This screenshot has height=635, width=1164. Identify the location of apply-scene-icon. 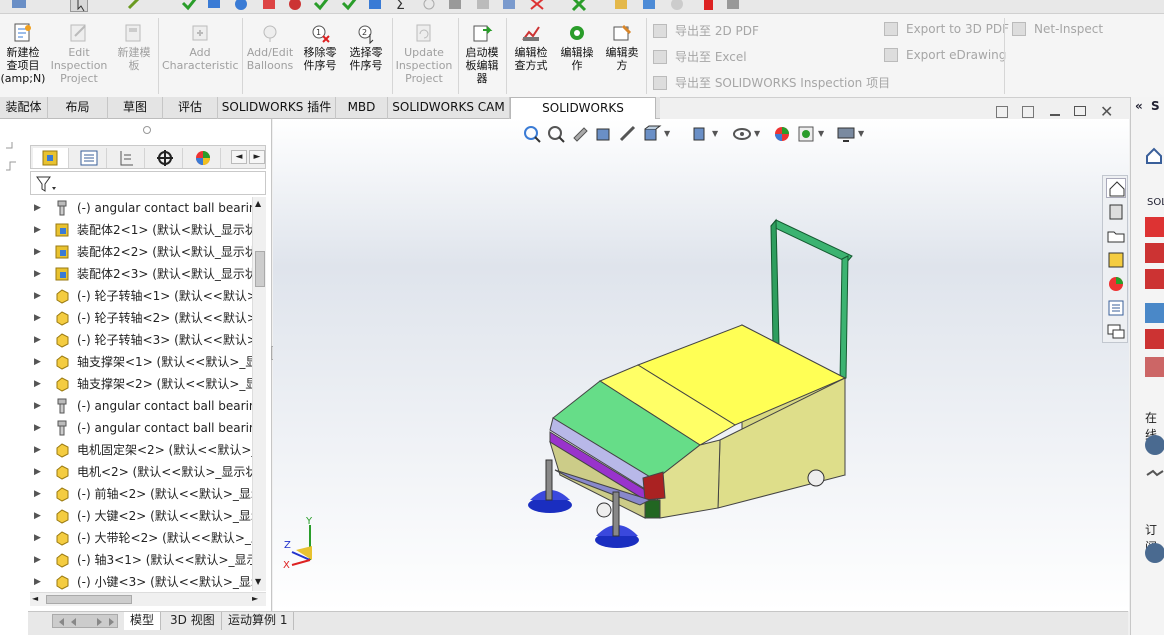
(806, 134).